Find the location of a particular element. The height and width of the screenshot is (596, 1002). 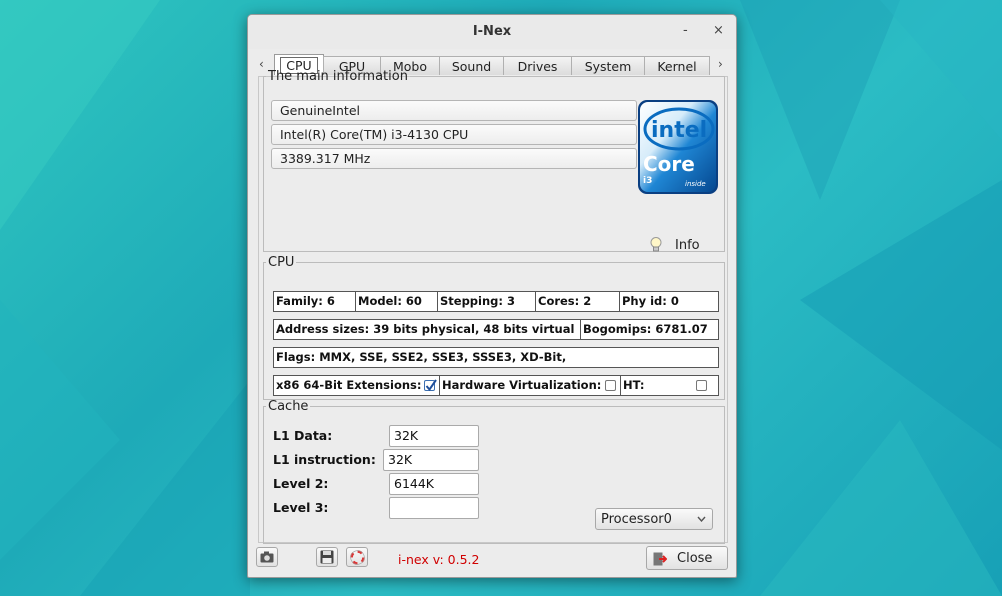

chevron-down-icon is located at coordinates (701, 519).